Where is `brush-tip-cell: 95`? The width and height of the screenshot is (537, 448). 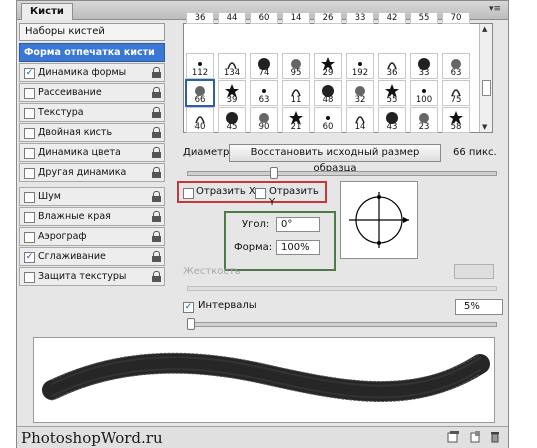
brush-tip-cell: 95 is located at coordinates (296, 66).